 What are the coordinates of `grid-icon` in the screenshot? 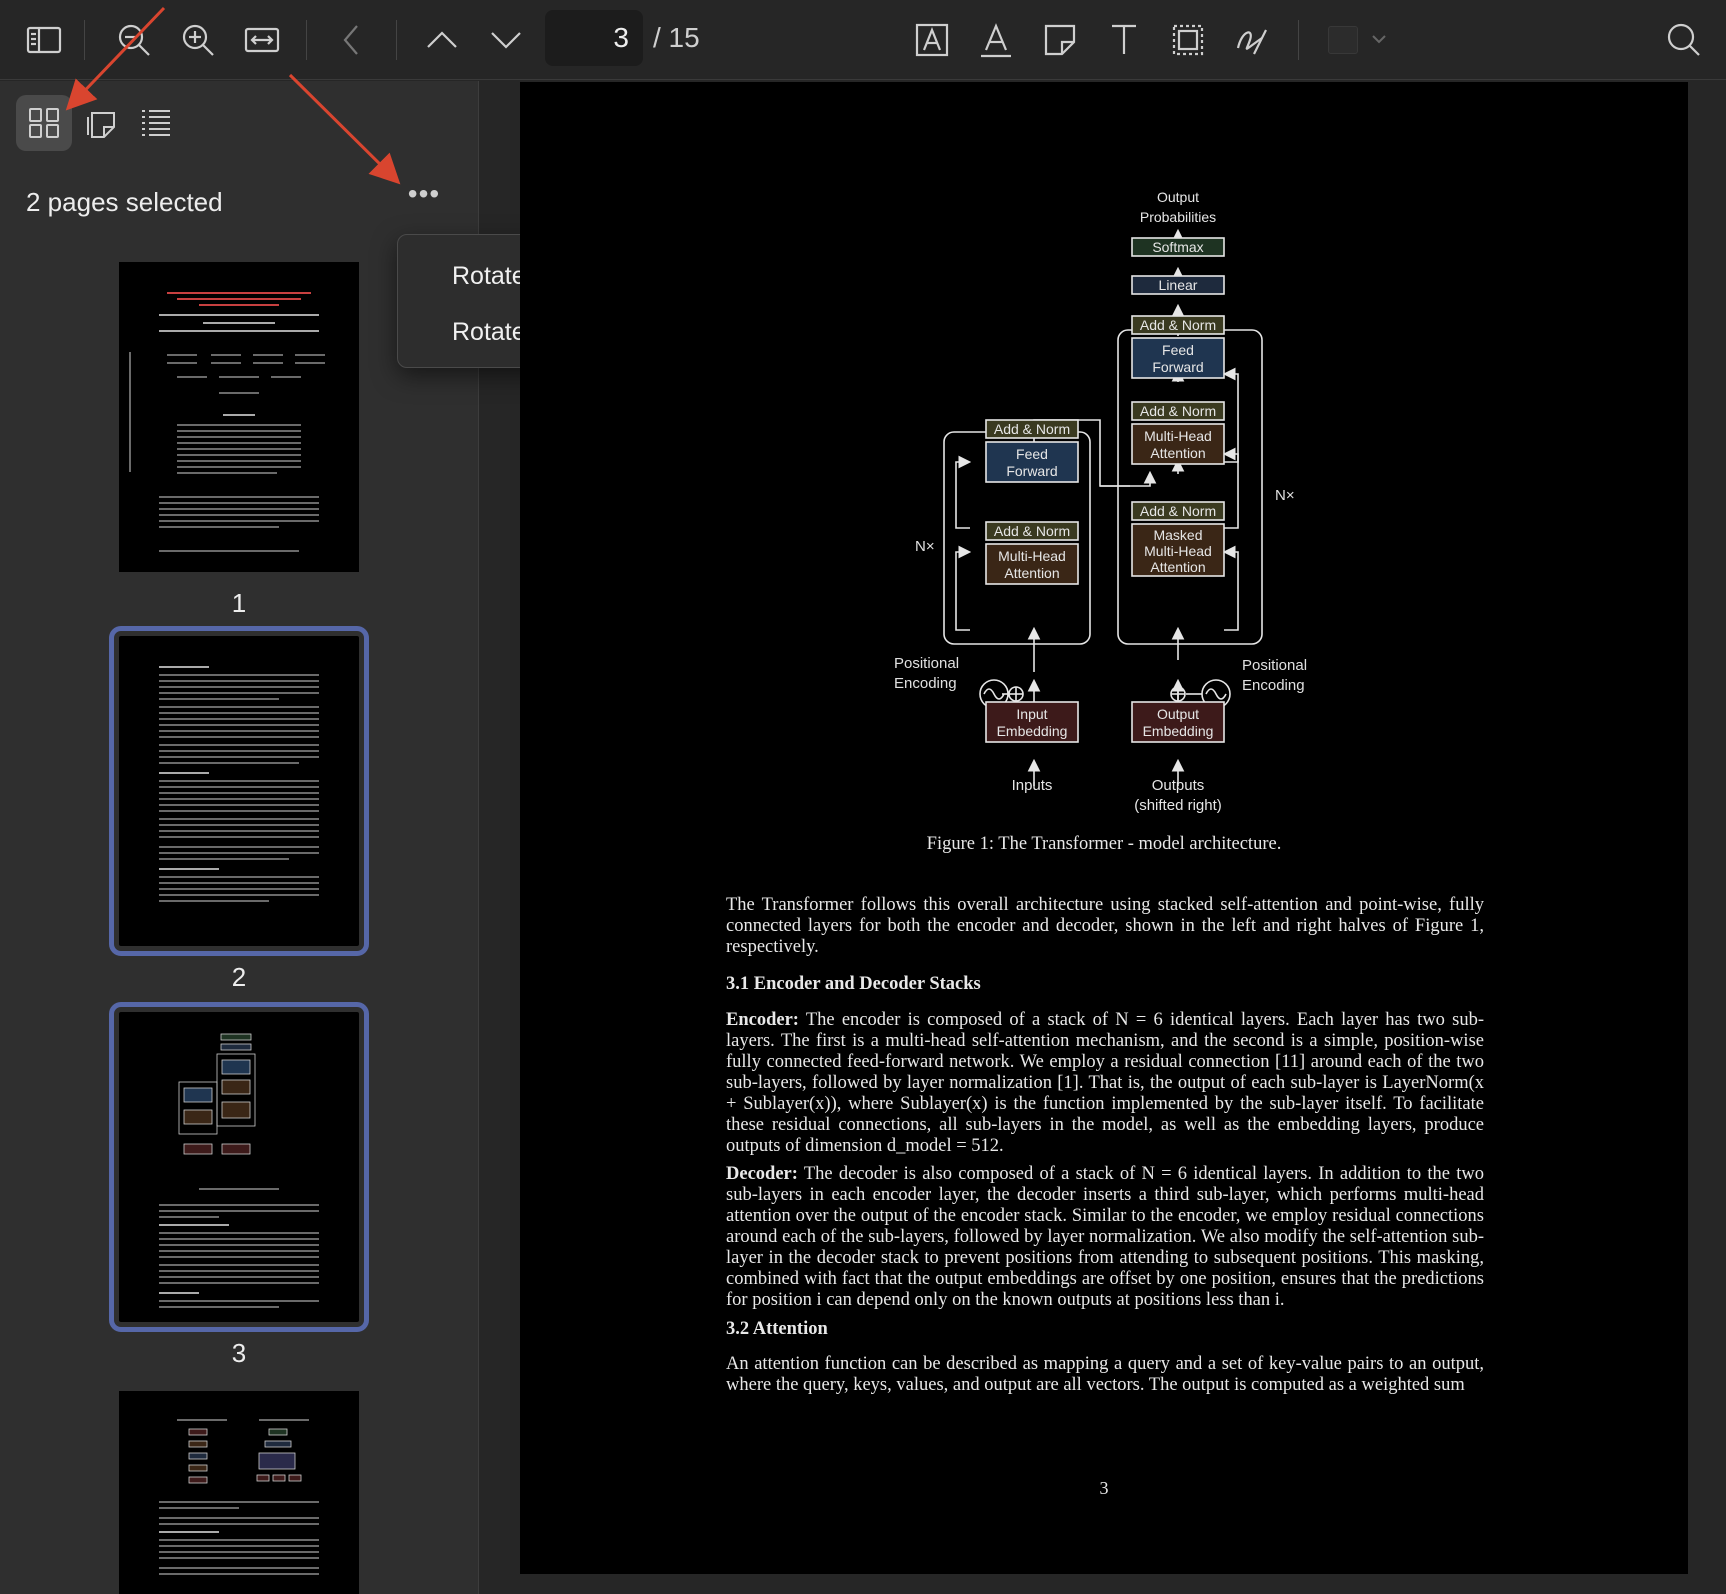 It's located at (44, 123).